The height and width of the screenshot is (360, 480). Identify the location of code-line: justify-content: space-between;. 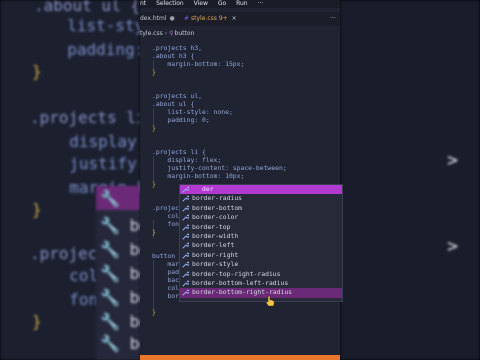
(219, 168).